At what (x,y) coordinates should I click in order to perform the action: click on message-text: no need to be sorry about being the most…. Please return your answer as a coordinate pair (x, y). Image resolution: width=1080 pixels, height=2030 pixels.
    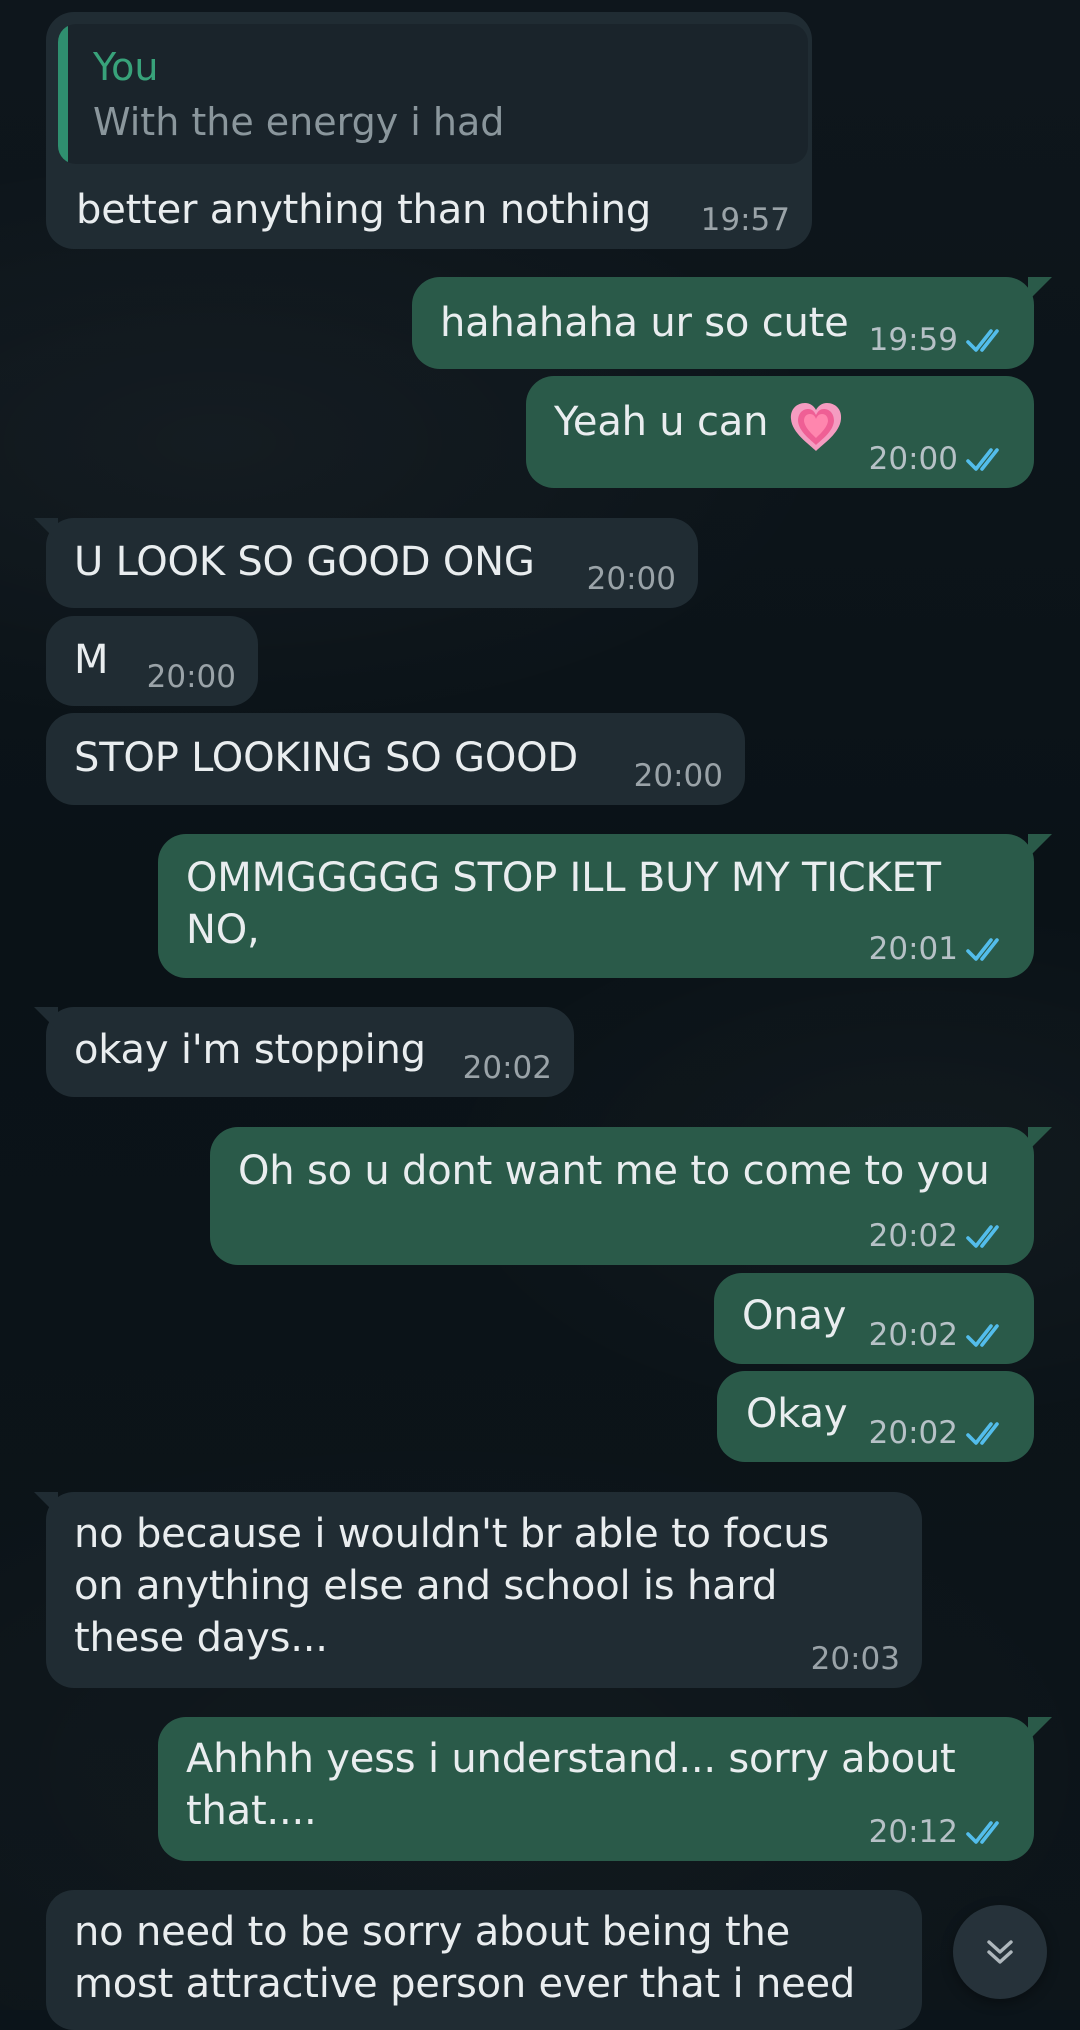
    Looking at the image, I should click on (465, 1958).